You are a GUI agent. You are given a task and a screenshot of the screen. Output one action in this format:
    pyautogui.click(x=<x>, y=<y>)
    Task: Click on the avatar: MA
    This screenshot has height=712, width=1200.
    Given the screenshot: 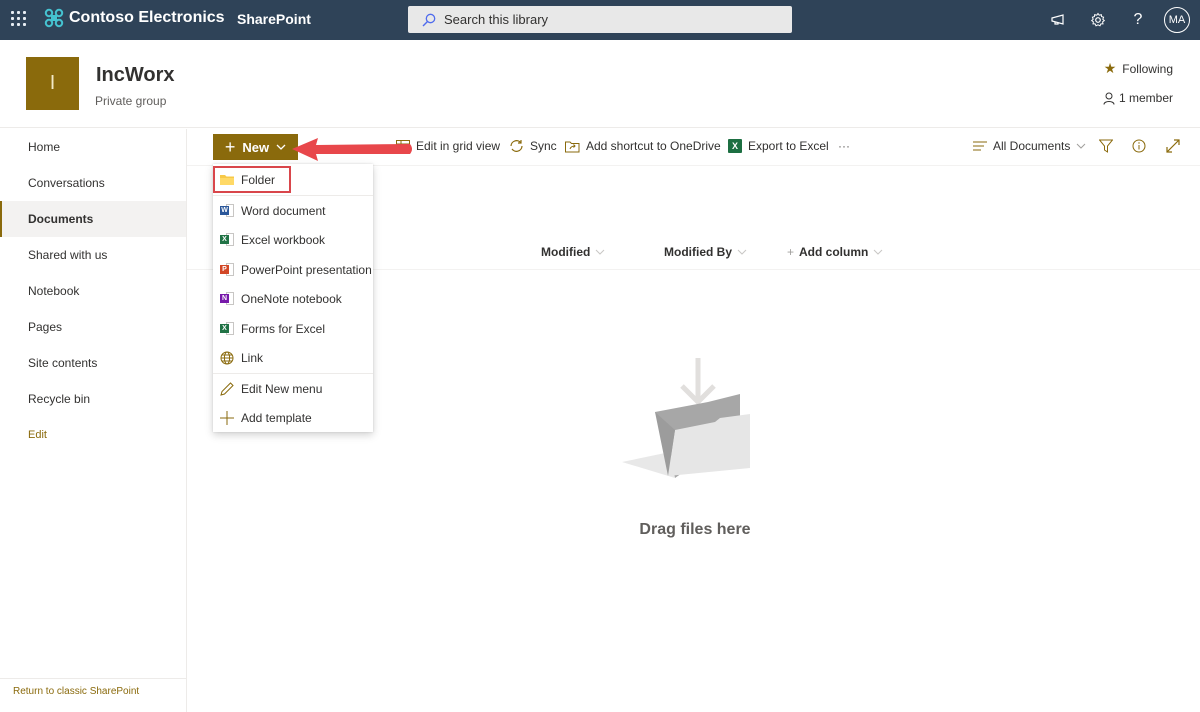 What is the action you would take?
    pyautogui.click(x=1177, y=20)
    